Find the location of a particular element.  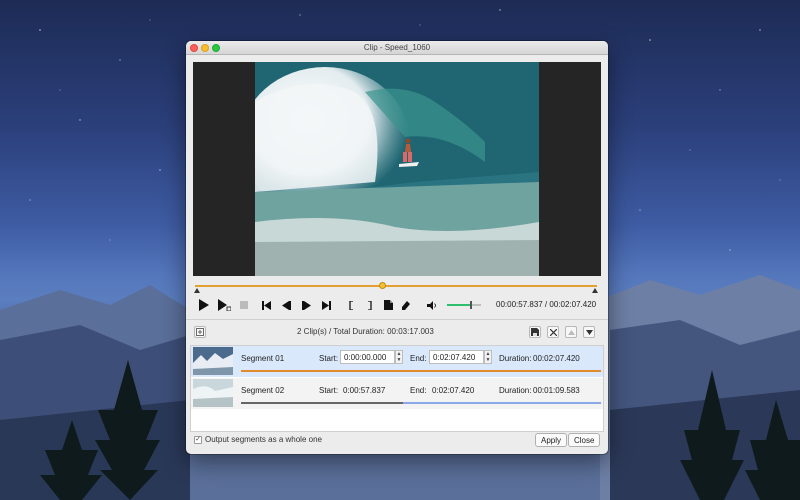

timeline-seekbar is located at coordinates (396, 288).